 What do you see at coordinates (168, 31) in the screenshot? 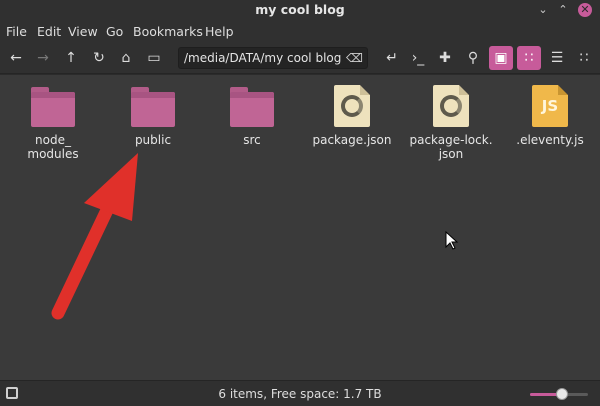
I see `menu-bookmarks: Bookmarks` at bounding box center [168, 31].